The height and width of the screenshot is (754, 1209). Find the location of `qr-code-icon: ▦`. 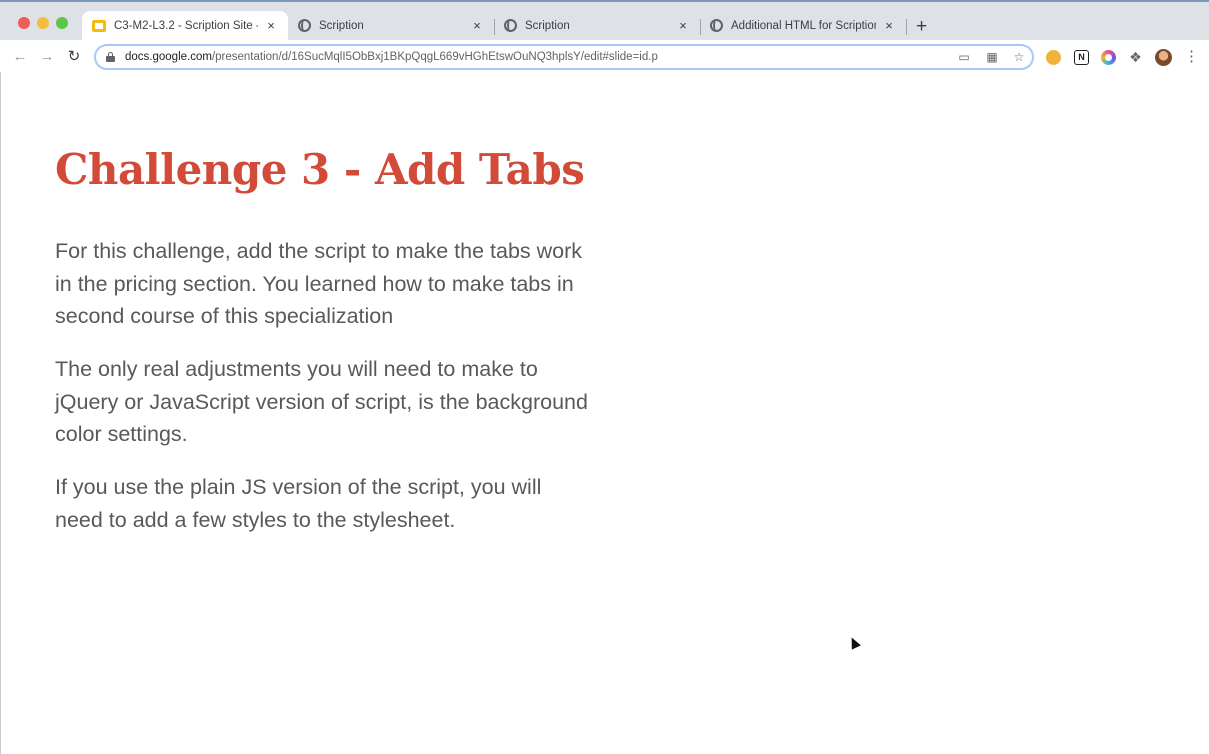

qr-code-icon: ▦ is located at coordinates (992, 57).